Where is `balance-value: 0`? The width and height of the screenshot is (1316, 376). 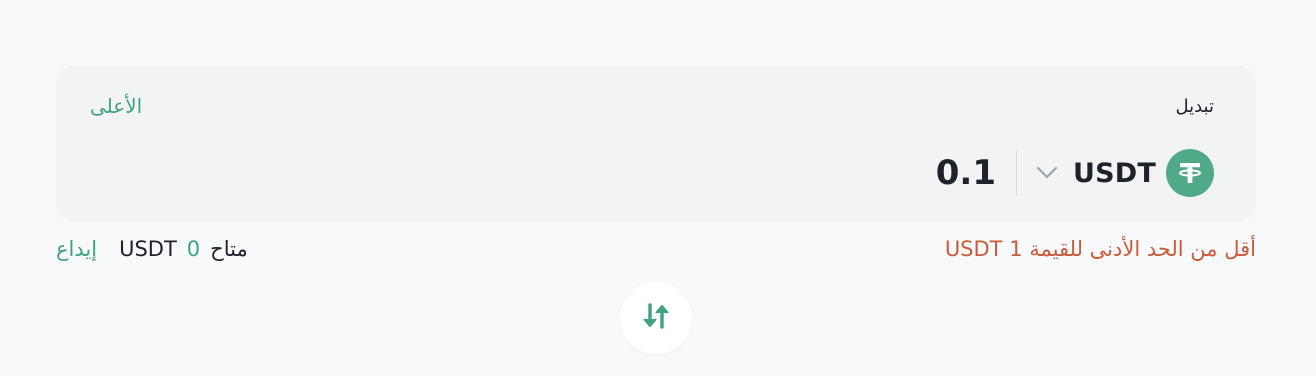
balance-value: 0 is located at coordinates (193, 249).